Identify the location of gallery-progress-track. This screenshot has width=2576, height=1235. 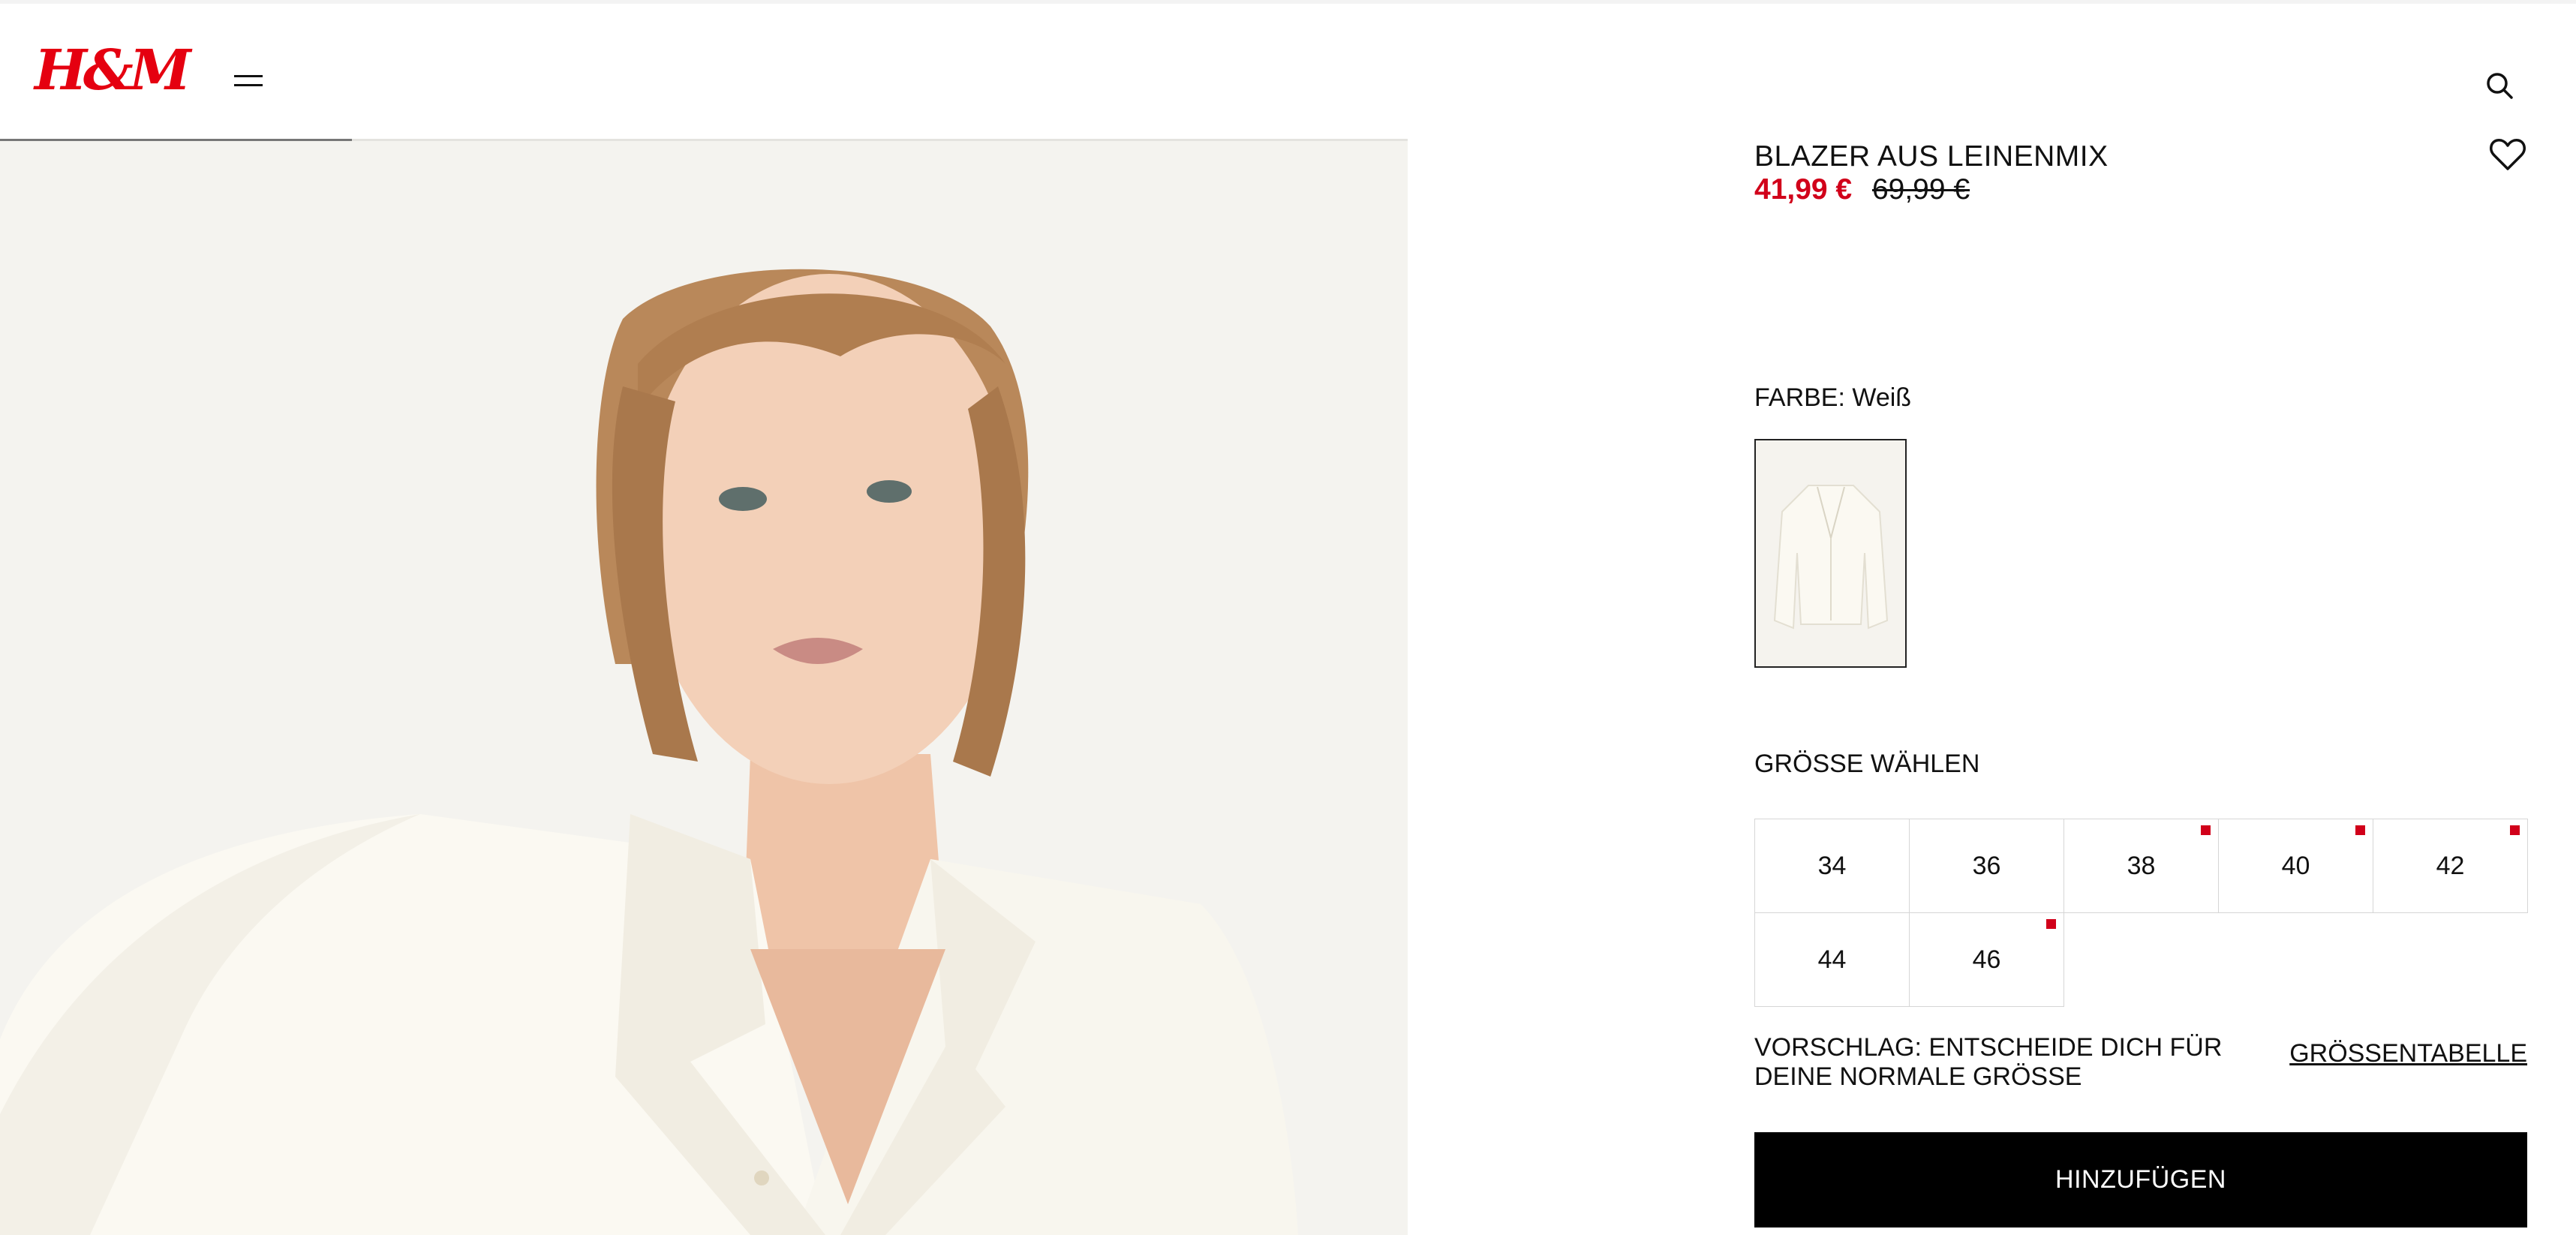
(704, 140).